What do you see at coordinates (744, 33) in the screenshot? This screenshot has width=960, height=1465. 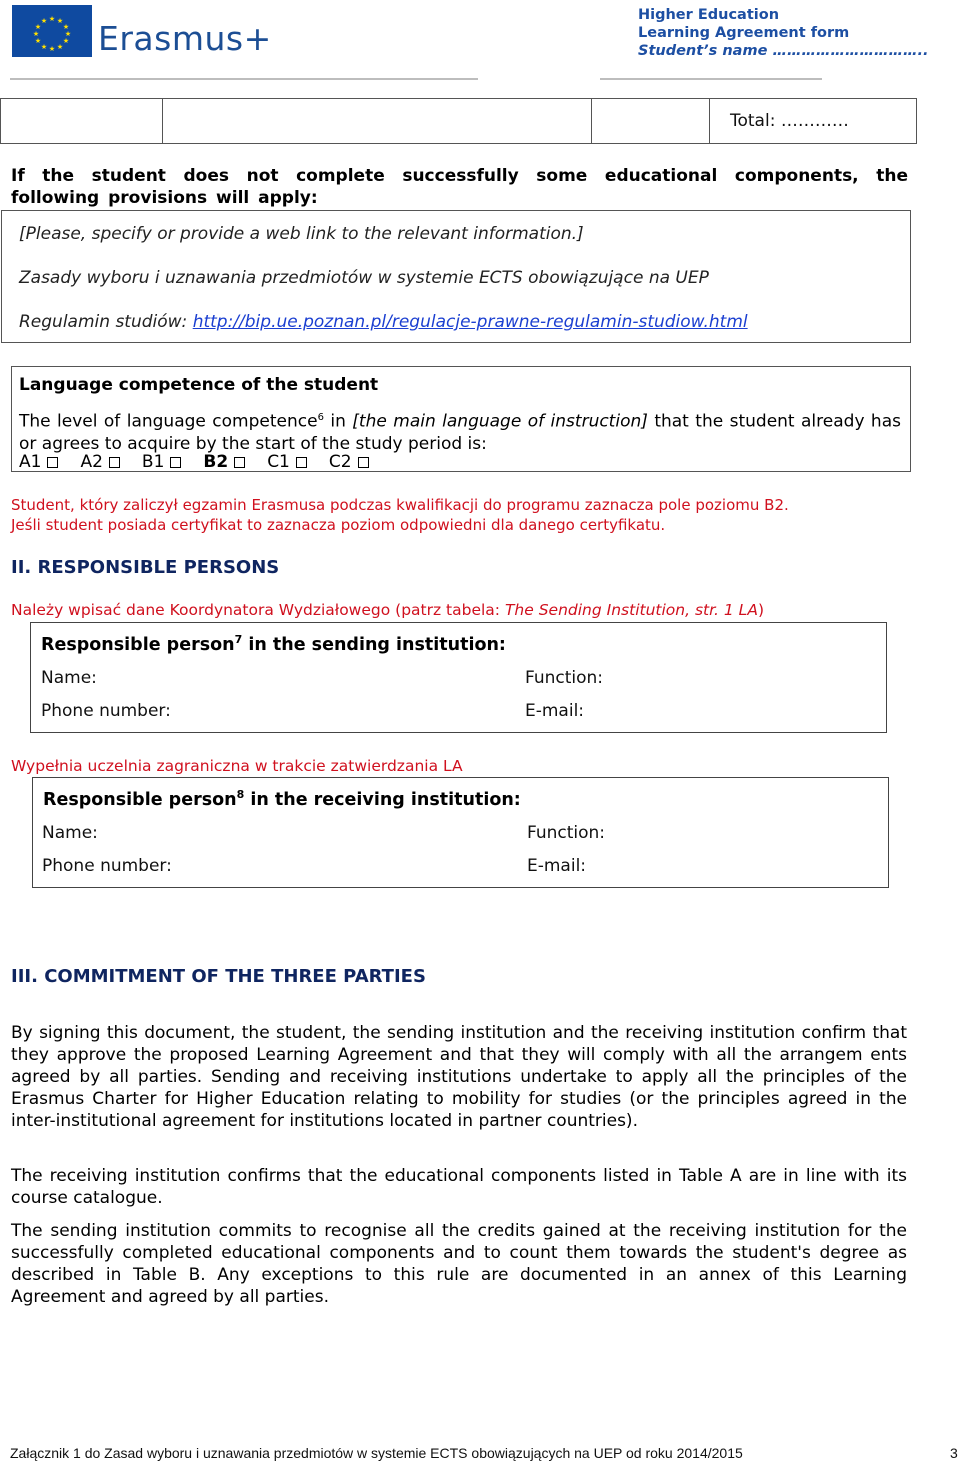 I see `title-line-2: Learning Agreement form` at bounding box center [744, 33].